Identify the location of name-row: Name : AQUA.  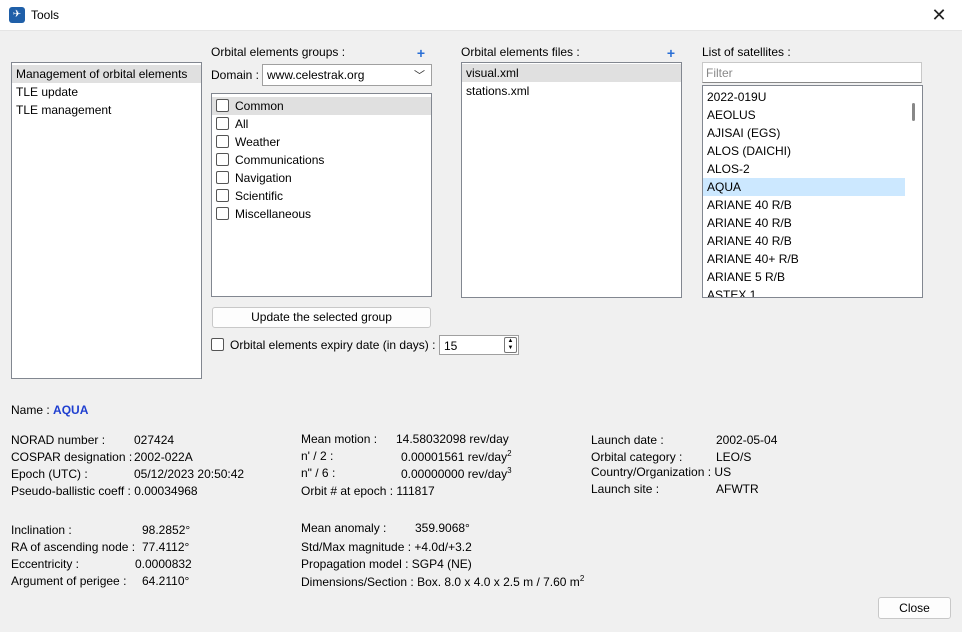
(49, 410).